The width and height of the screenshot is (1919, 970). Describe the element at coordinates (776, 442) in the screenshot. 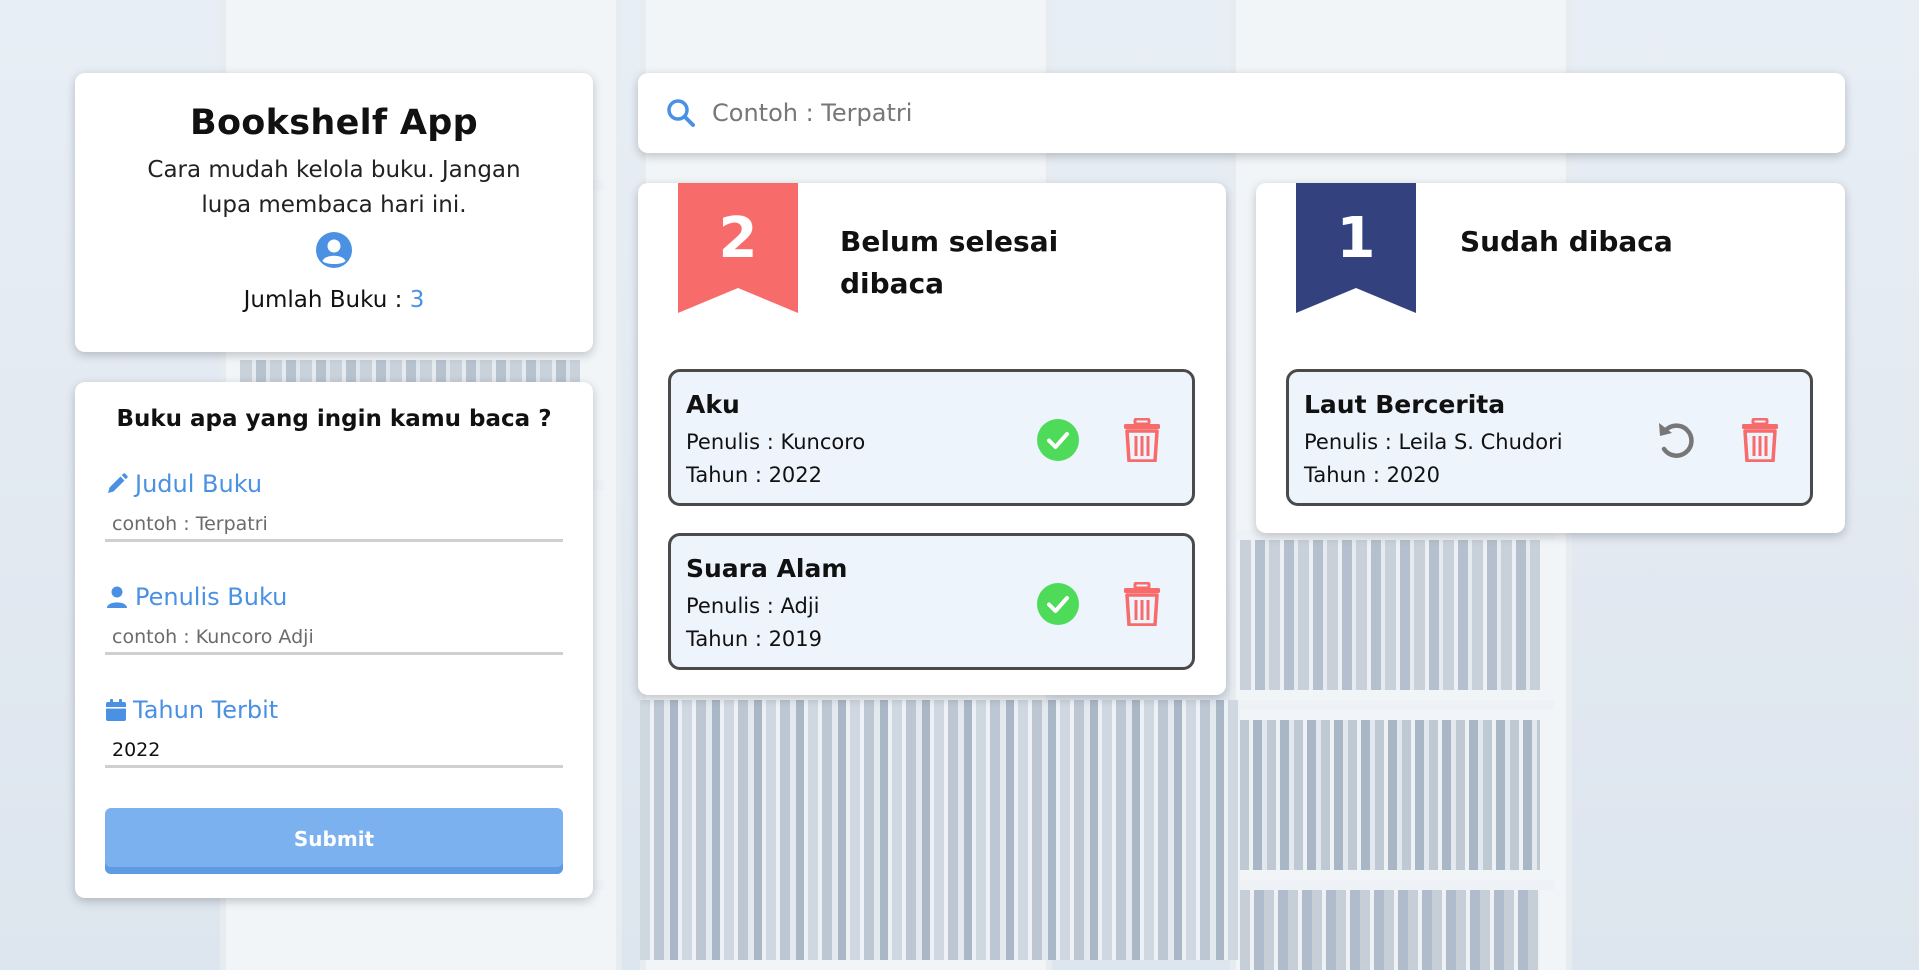

I see `book-author: Penulis : Kuncoro` at that location.